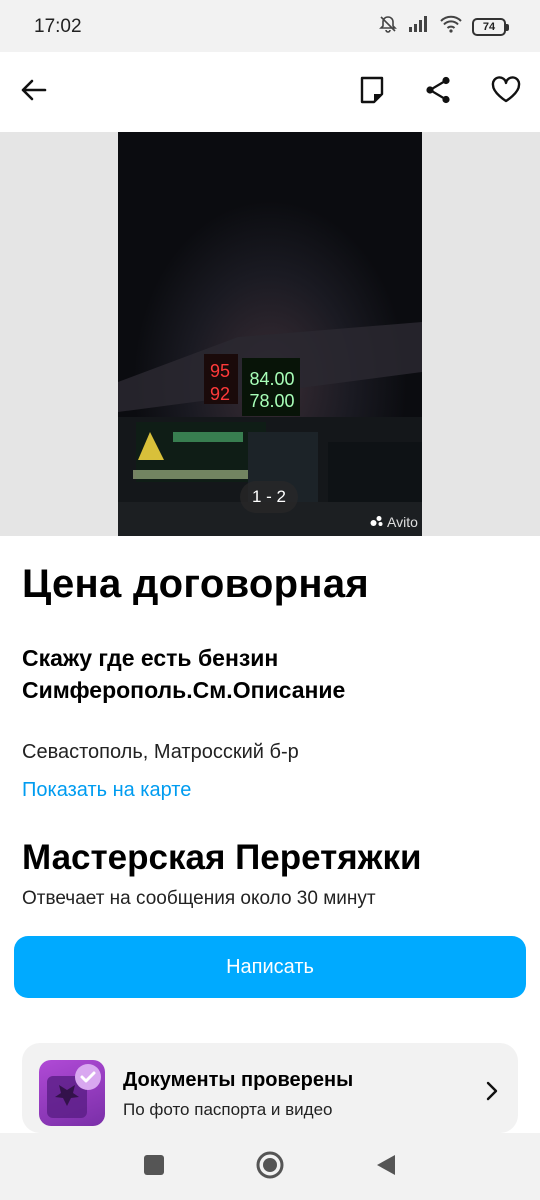  I want to click on battery-icon: 74, so click(490, 26).